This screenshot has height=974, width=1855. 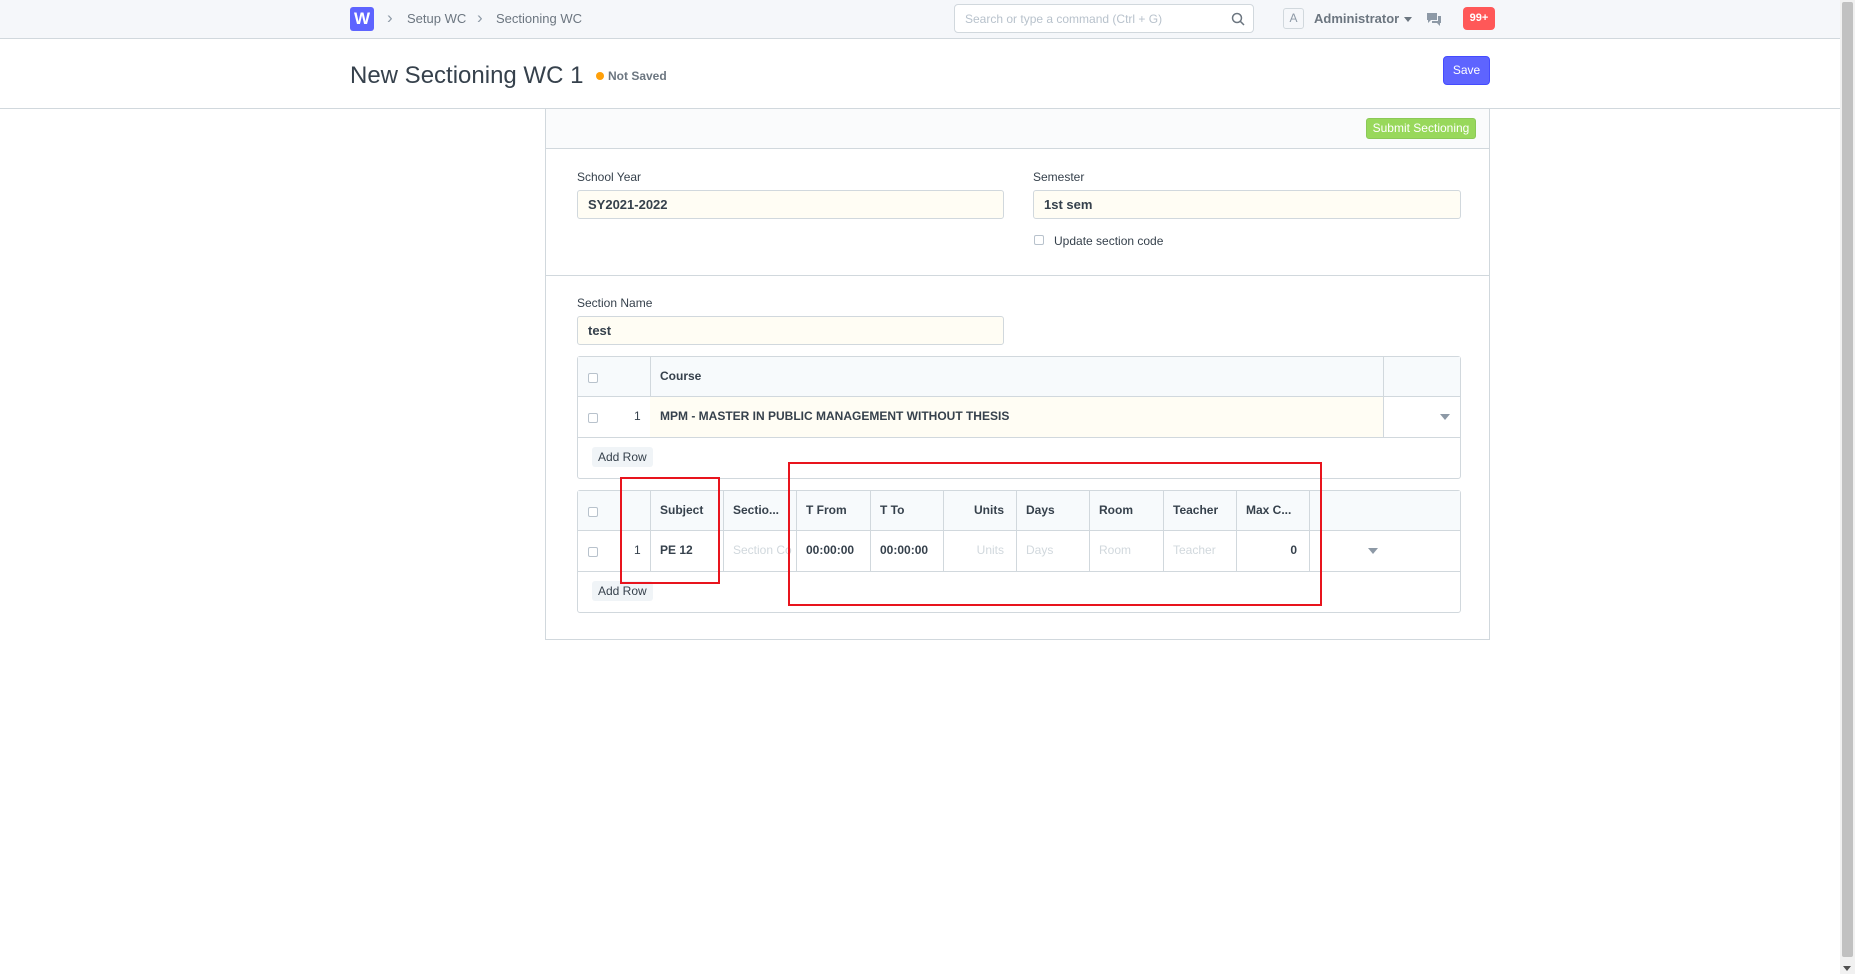 What do you see at coordinates (615, 303) in the screenshot?
I see `section-name-label: Section Name` at bounding box center [615, 303].